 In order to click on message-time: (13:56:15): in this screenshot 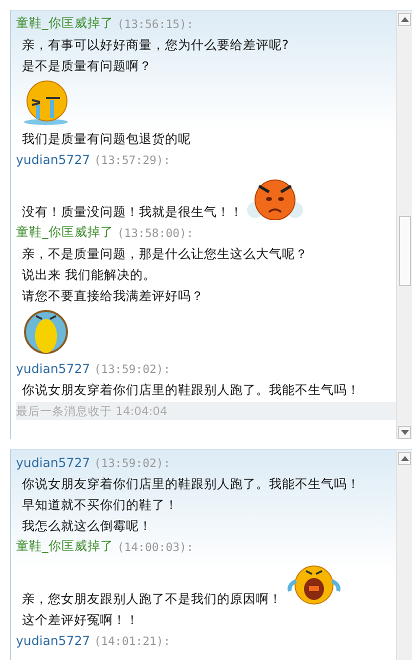, I will do `click(155, 23)`.